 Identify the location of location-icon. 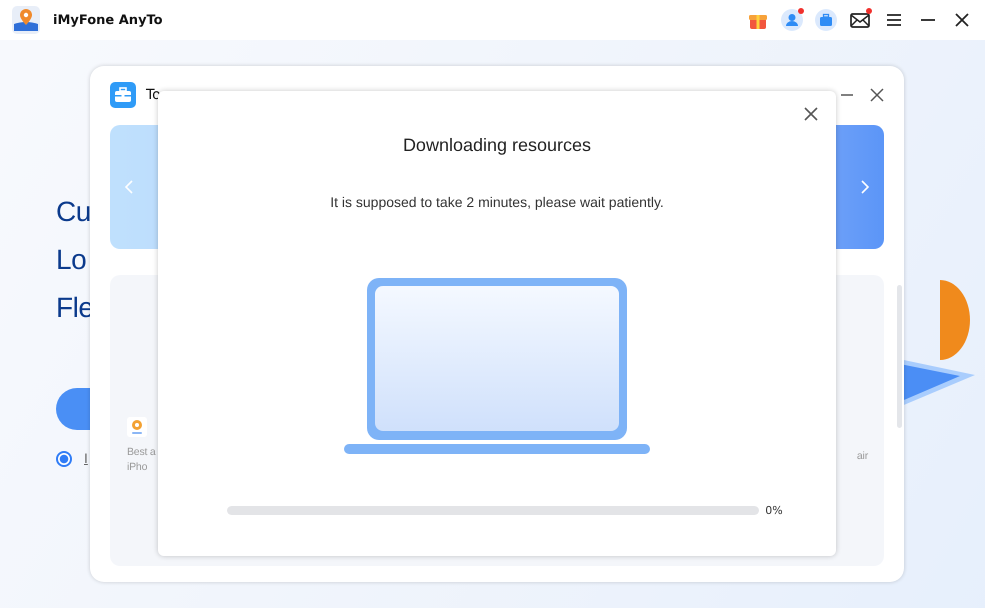
(137, 427).